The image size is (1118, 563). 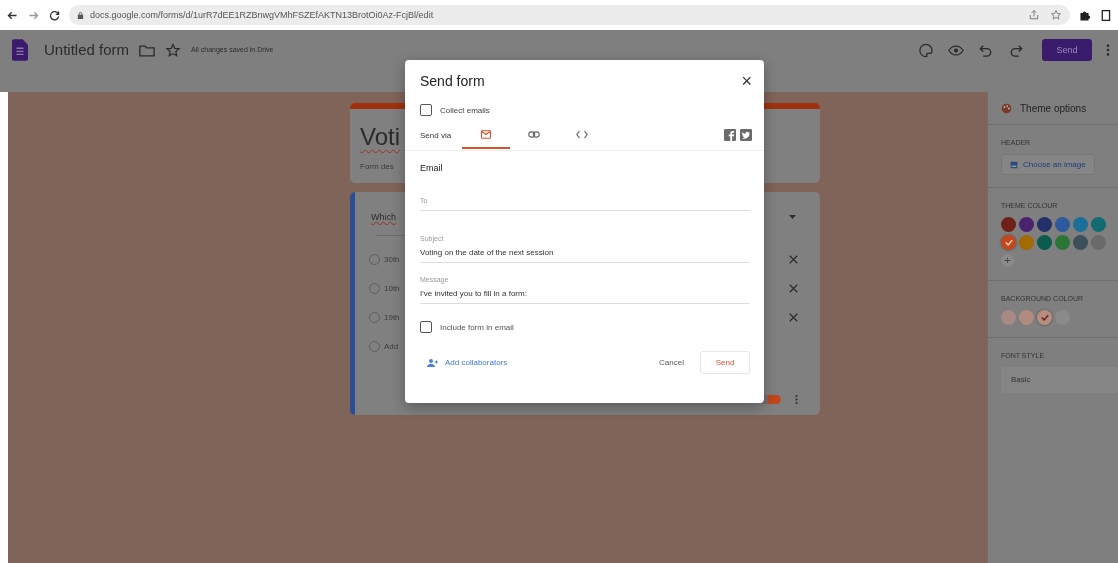 What do you see at coordinates (477, 327) in the screenshot?
I see `checkbox-label: Include form in email` at bounding box center [477, 327].